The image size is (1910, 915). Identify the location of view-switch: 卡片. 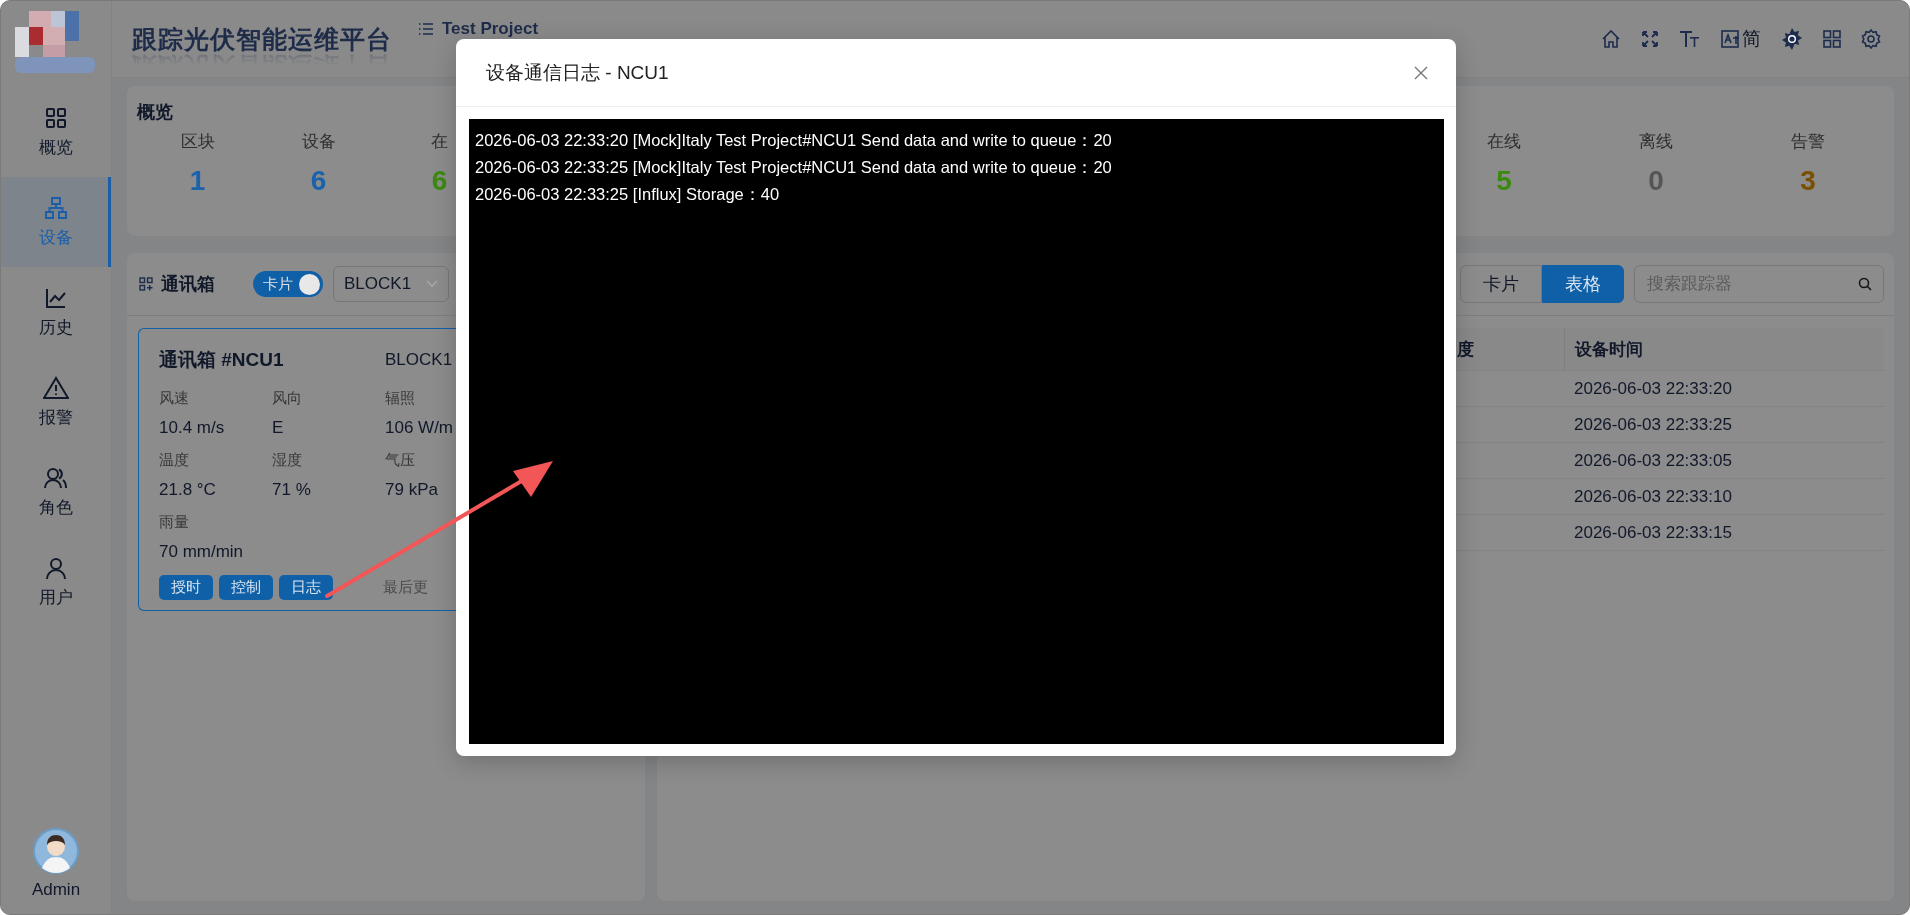
(288, 284).